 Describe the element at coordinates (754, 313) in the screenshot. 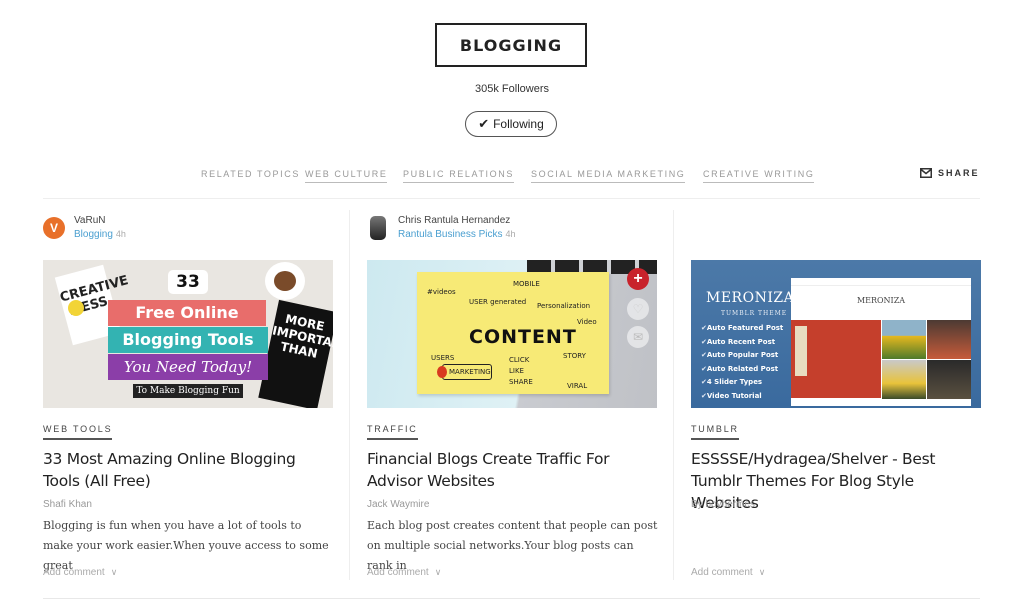

I see `thumb-subtitle: TUMBLR THEME` at that location.